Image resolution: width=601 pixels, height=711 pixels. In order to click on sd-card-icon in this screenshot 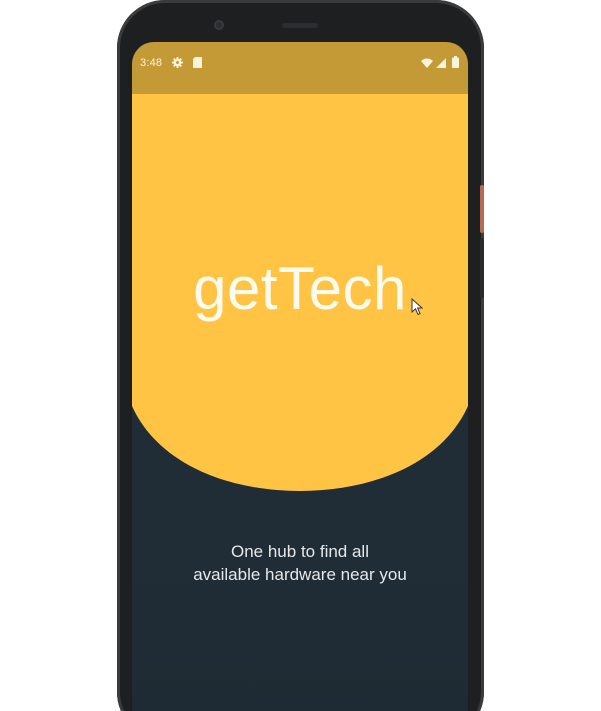, I will do `click(197, 62)`.